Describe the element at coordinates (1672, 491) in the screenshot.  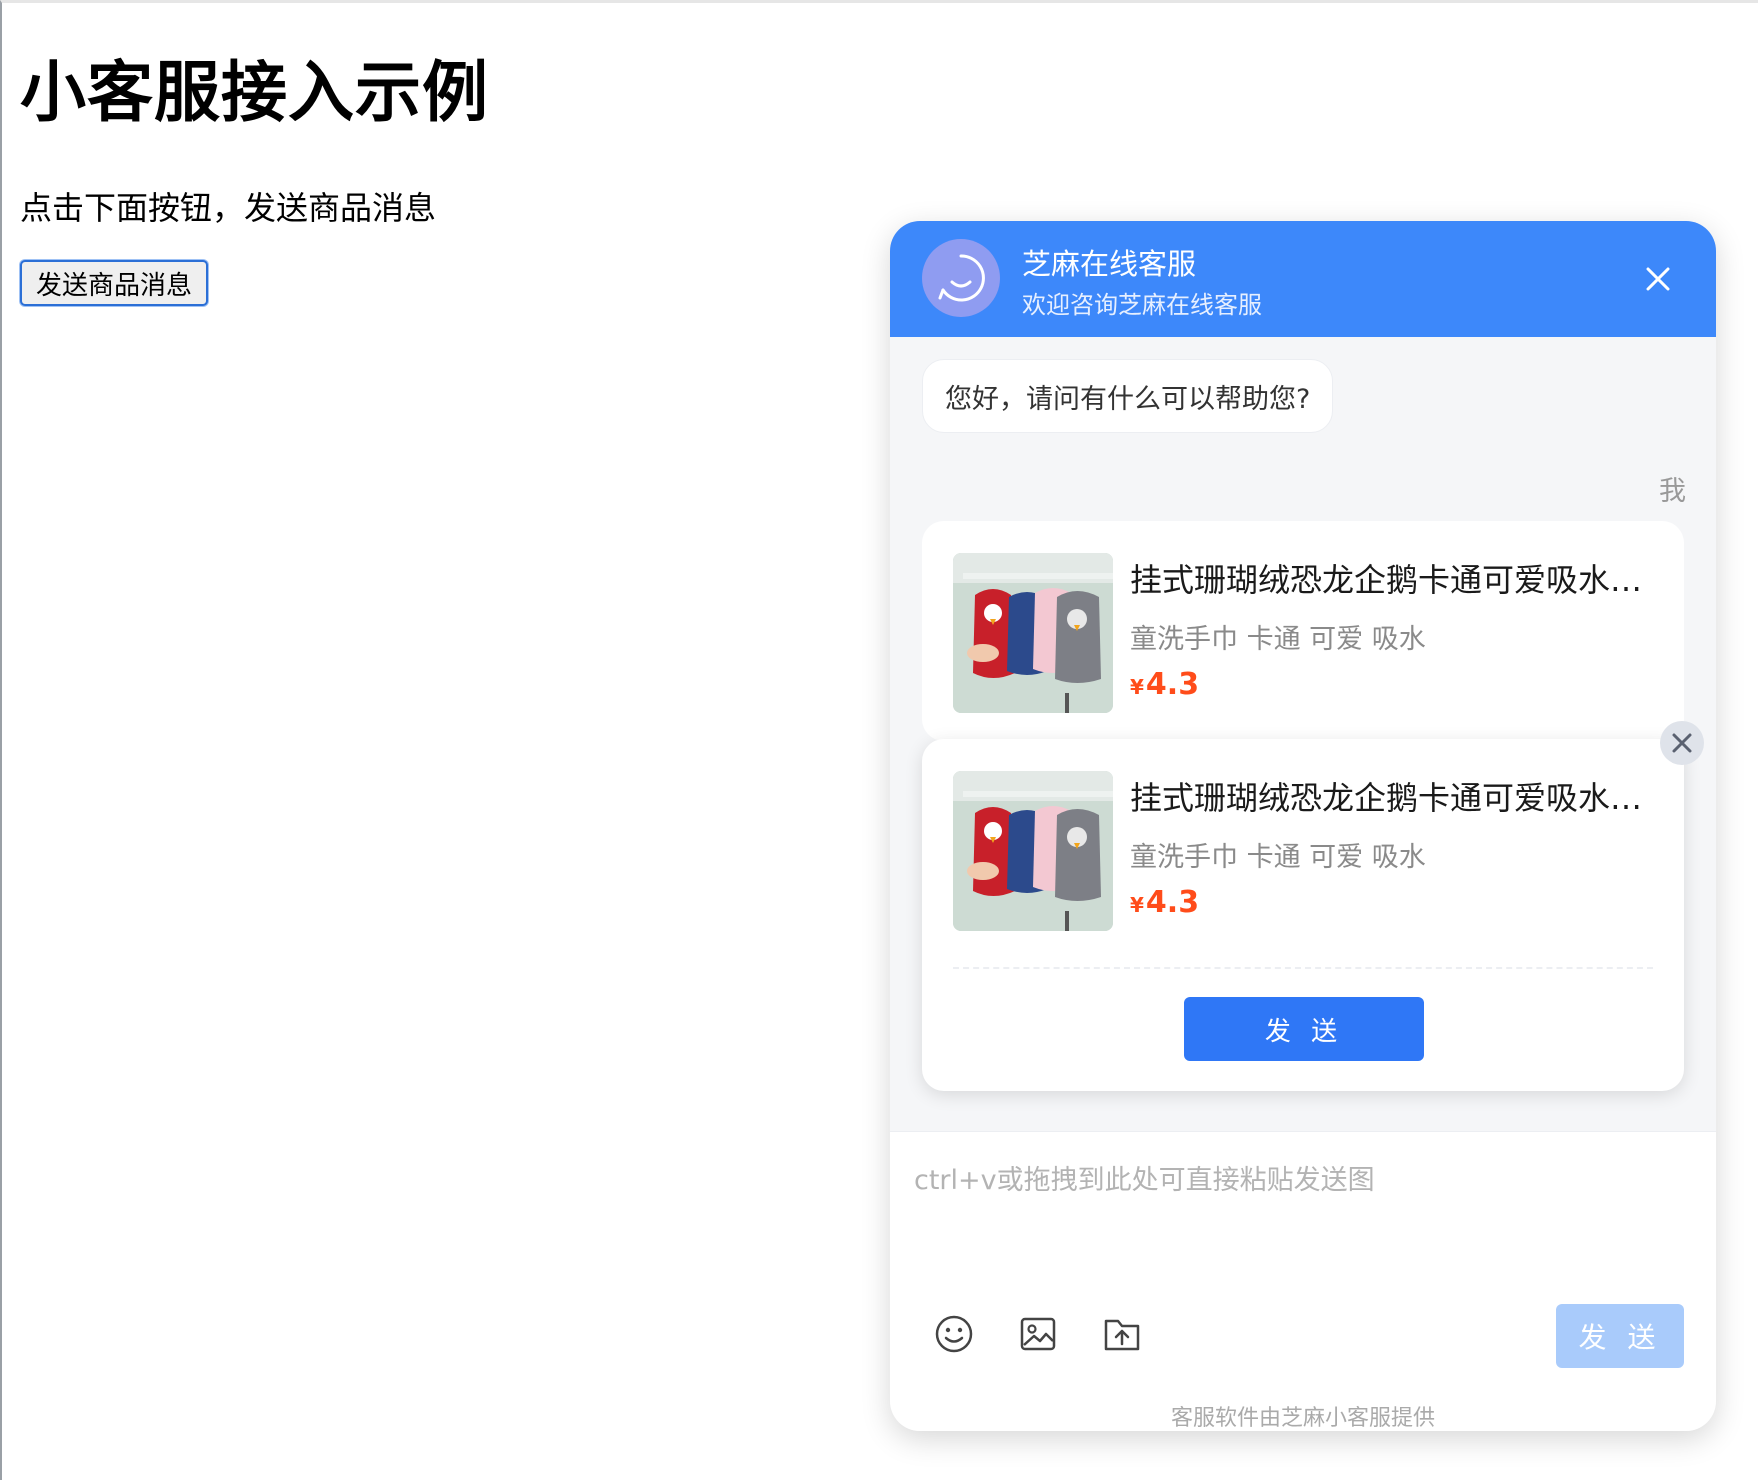
I see `sender-label: 我` at that location.